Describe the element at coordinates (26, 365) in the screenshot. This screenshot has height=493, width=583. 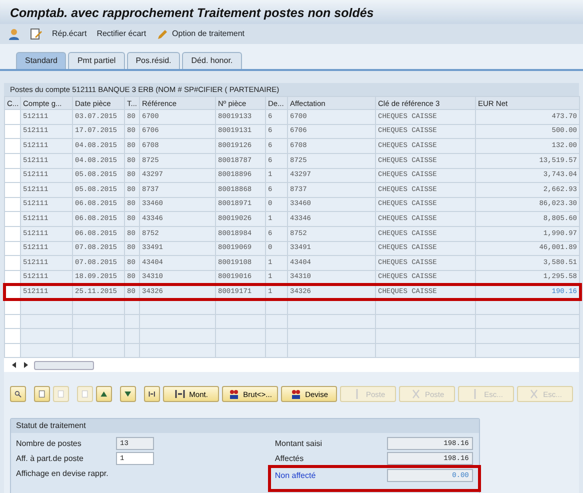
I see `scroll-right-icon` at that location.